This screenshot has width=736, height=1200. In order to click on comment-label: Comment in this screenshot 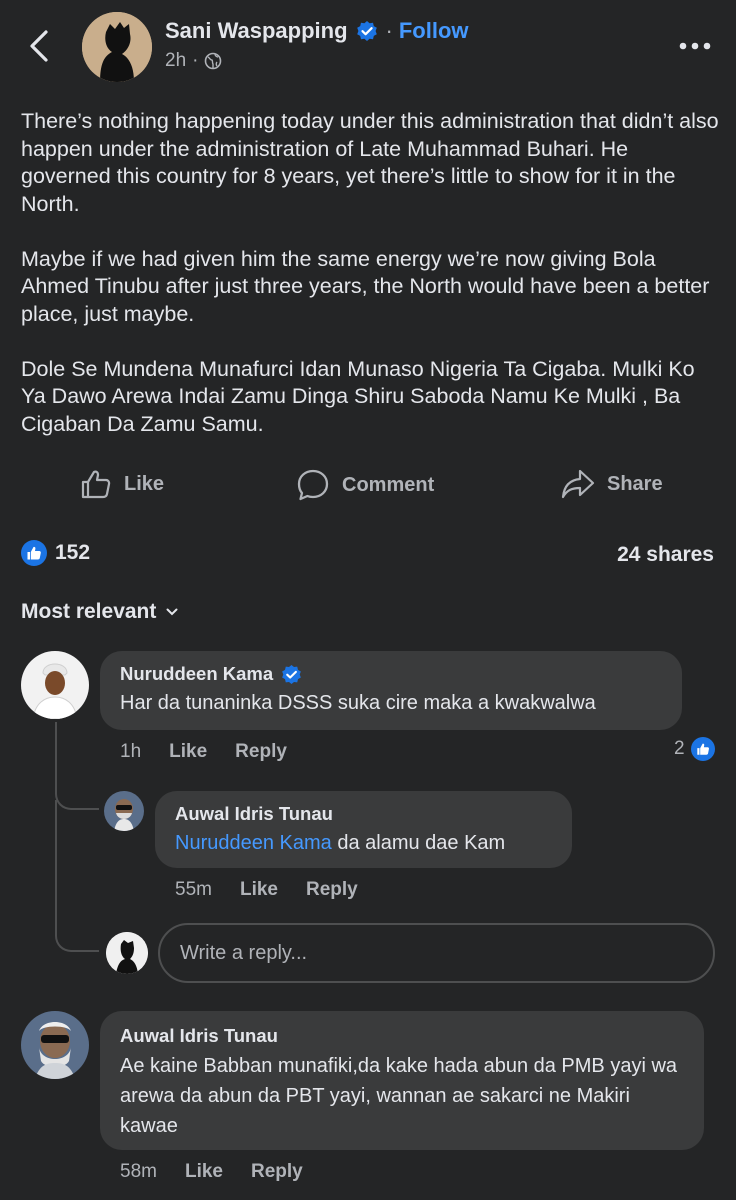, I will do `click(388, 484)`.